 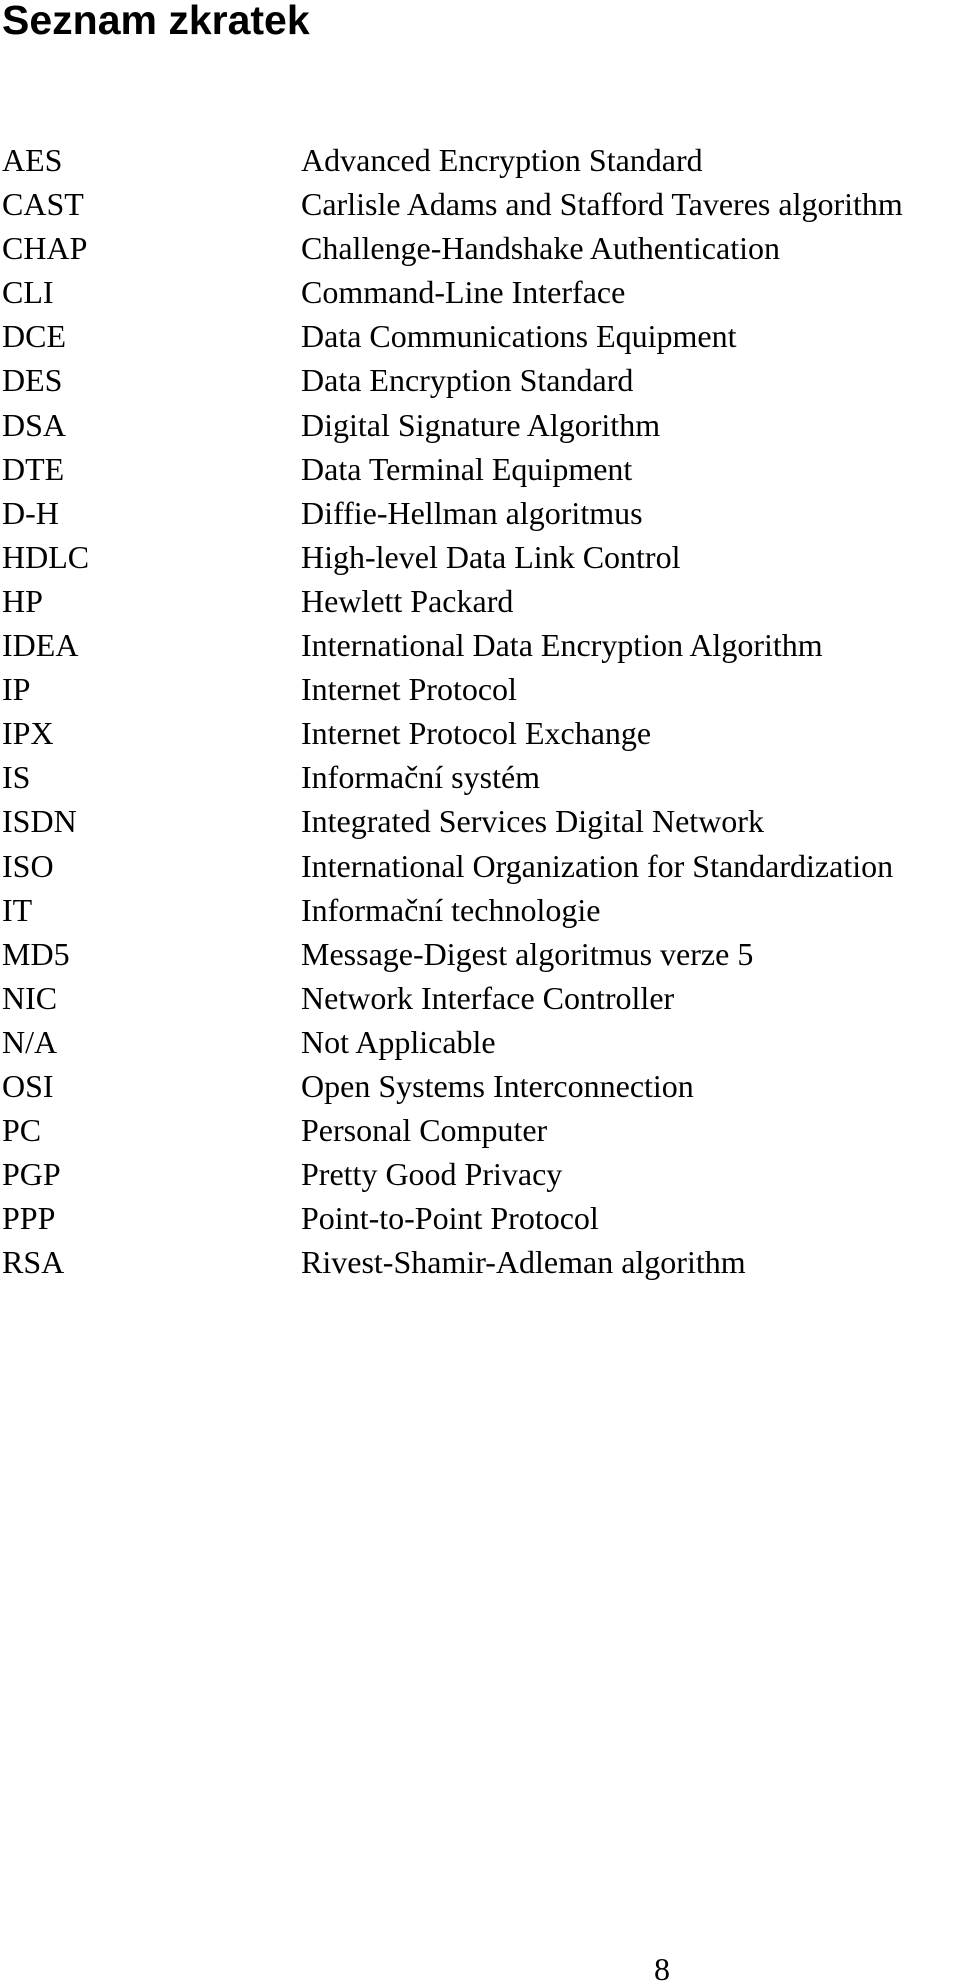 What do you see at coordinates (491, 556) in the screenshot?
I see `abbreviation-definition: High-level Data Link Control` at bounding box center [491, 556].